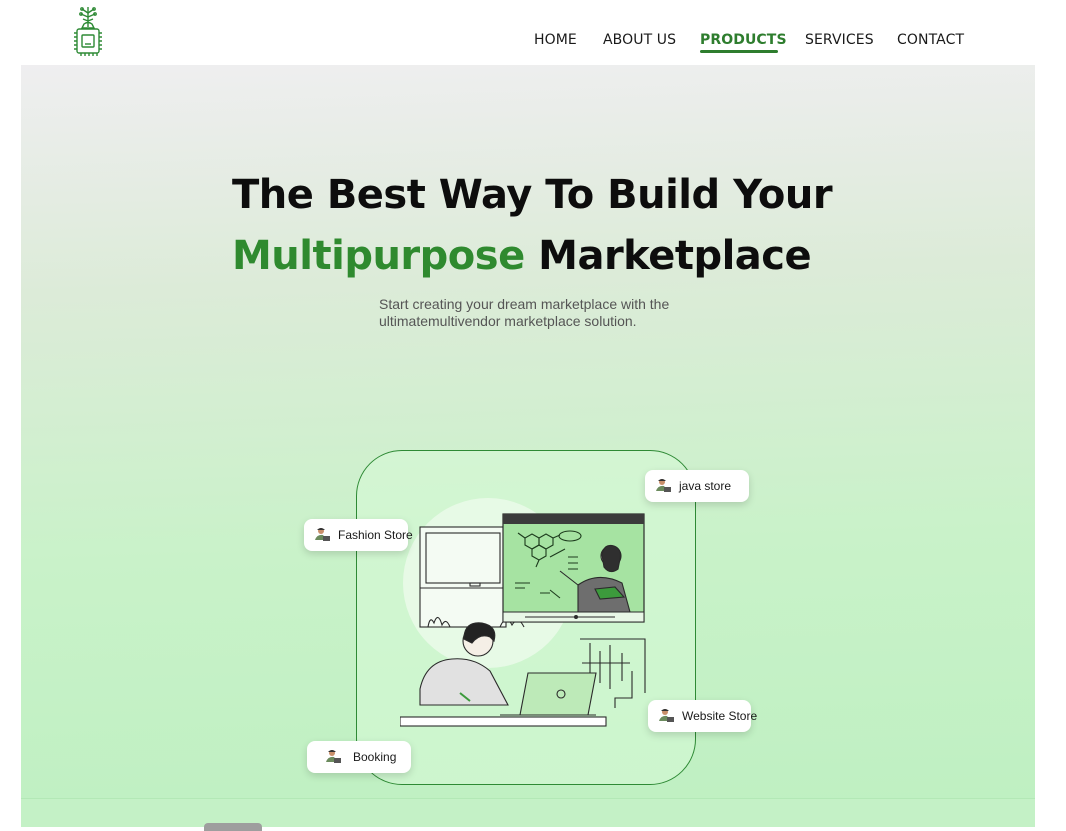 Image resolution: width=1066 pixels, height=831 pixels. I want to click on nav-home: HOME, so click(555, 40).